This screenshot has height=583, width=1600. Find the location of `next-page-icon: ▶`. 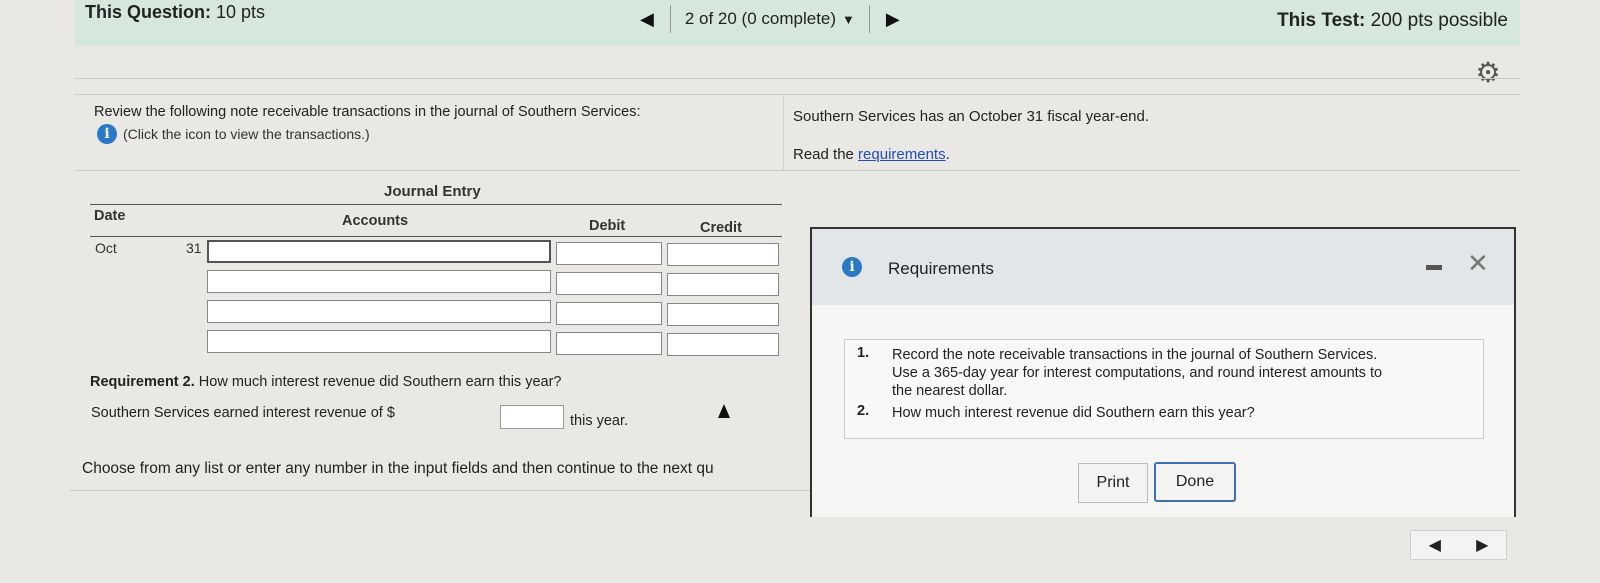

next-page-icon: ▶ is located at coordinates (1482, 545).